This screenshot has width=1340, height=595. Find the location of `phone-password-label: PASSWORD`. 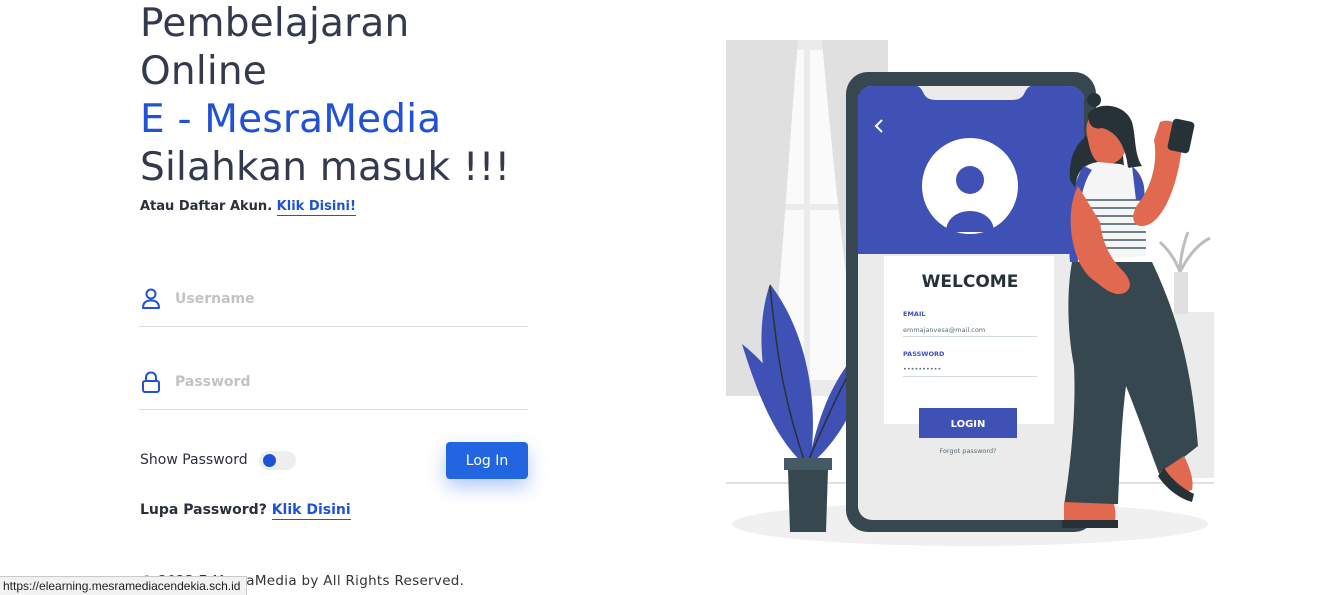

phone-password-label: PASSWORD is located at coordinates (924, 354).